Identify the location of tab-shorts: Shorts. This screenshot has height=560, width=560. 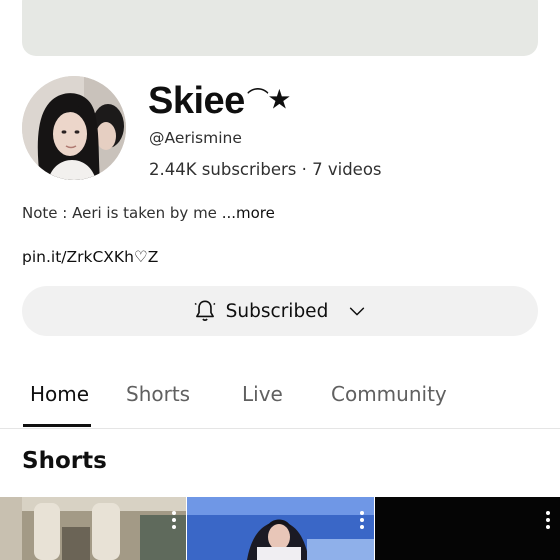
(158, 394).